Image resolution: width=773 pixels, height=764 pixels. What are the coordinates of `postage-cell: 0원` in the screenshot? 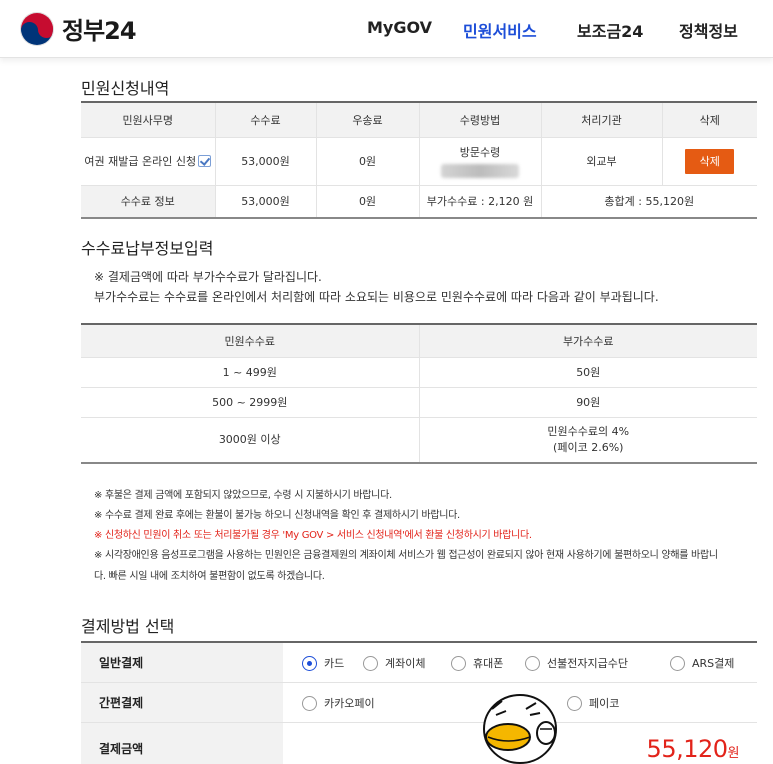 It's located at (368, 161).